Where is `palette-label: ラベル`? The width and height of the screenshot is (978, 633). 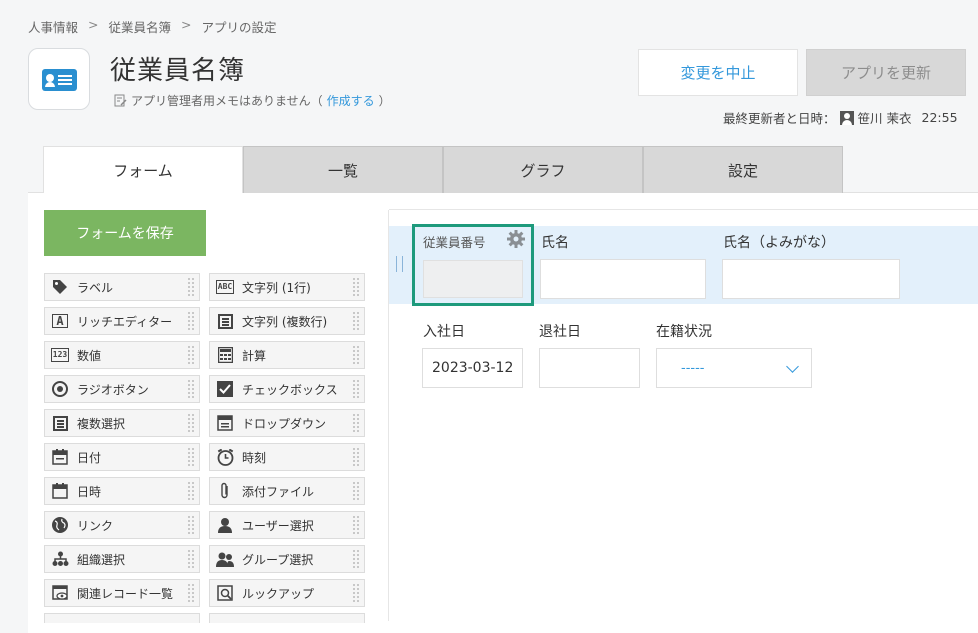 palette-label: ラベル is located at coordinates (122, 287).